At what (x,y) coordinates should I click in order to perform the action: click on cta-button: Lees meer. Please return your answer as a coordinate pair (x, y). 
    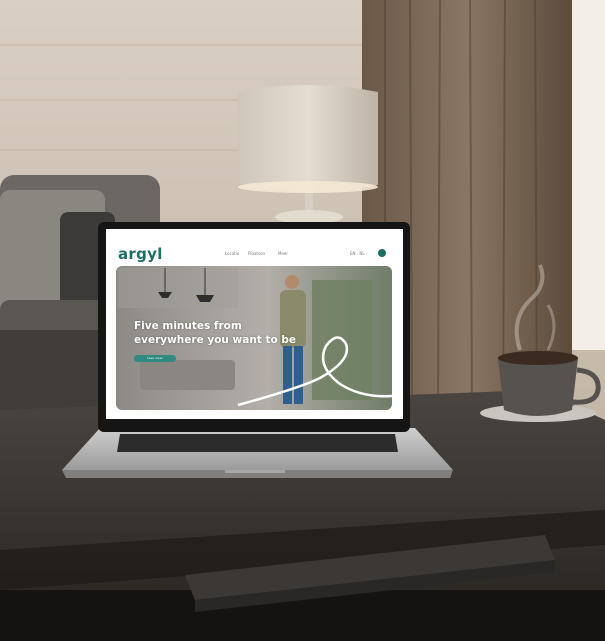
    Looking at the image, I should click on (155, 358).